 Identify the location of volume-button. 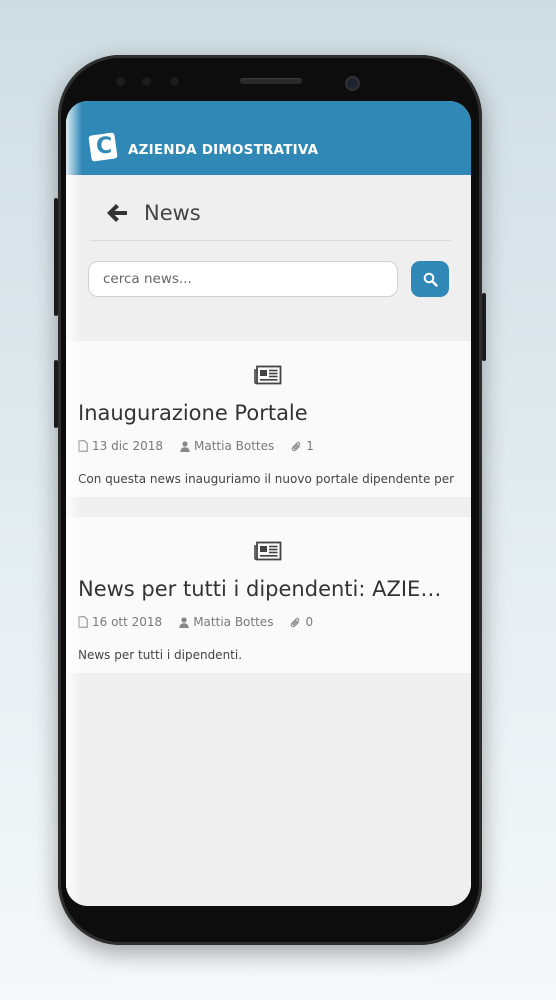
(56, 257).